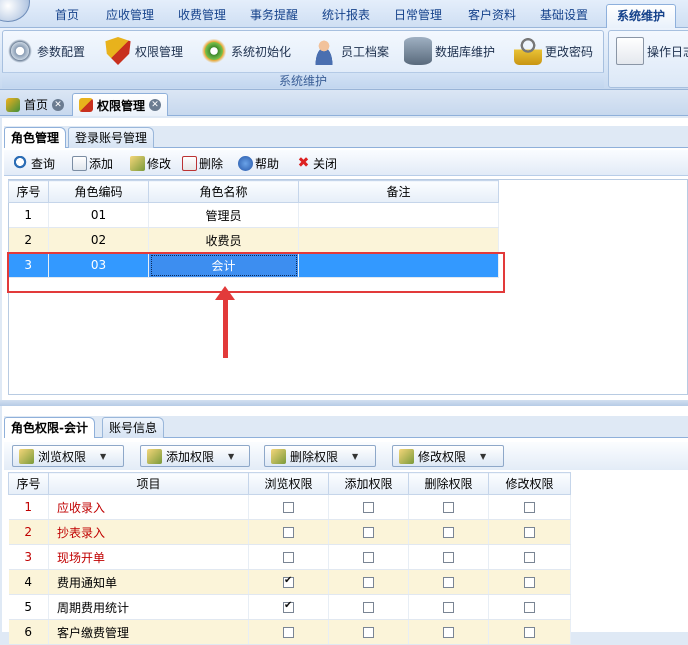  What do you see at coordinates (211, 163) in the screenshot?
I see `delete-label: 删除` at bounding box center [211, 163].